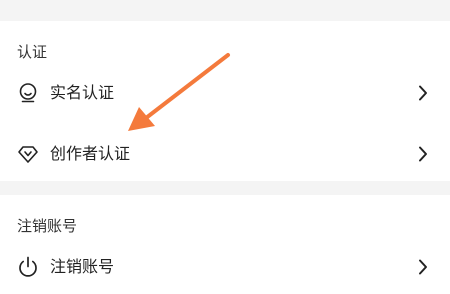 The width and height of the screenshot is (450, 294). Describe the element at coordinates (82, 92) in the screenshot. I see `menu-item-label: 实名认证` at that location.